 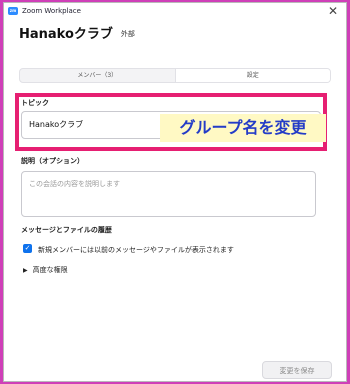 I want to click on history-checkbox: ✓, so click(x=27, y=248).